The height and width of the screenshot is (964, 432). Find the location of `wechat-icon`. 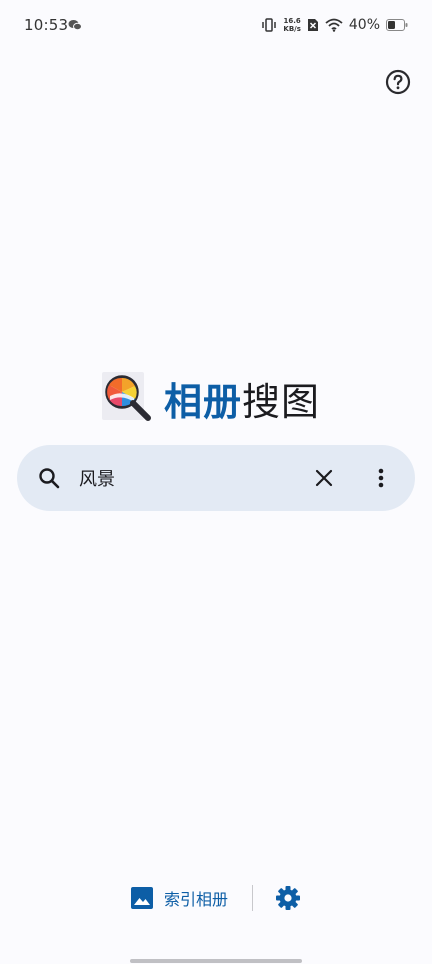

wechat-icon is located at coordinates (75, 25).